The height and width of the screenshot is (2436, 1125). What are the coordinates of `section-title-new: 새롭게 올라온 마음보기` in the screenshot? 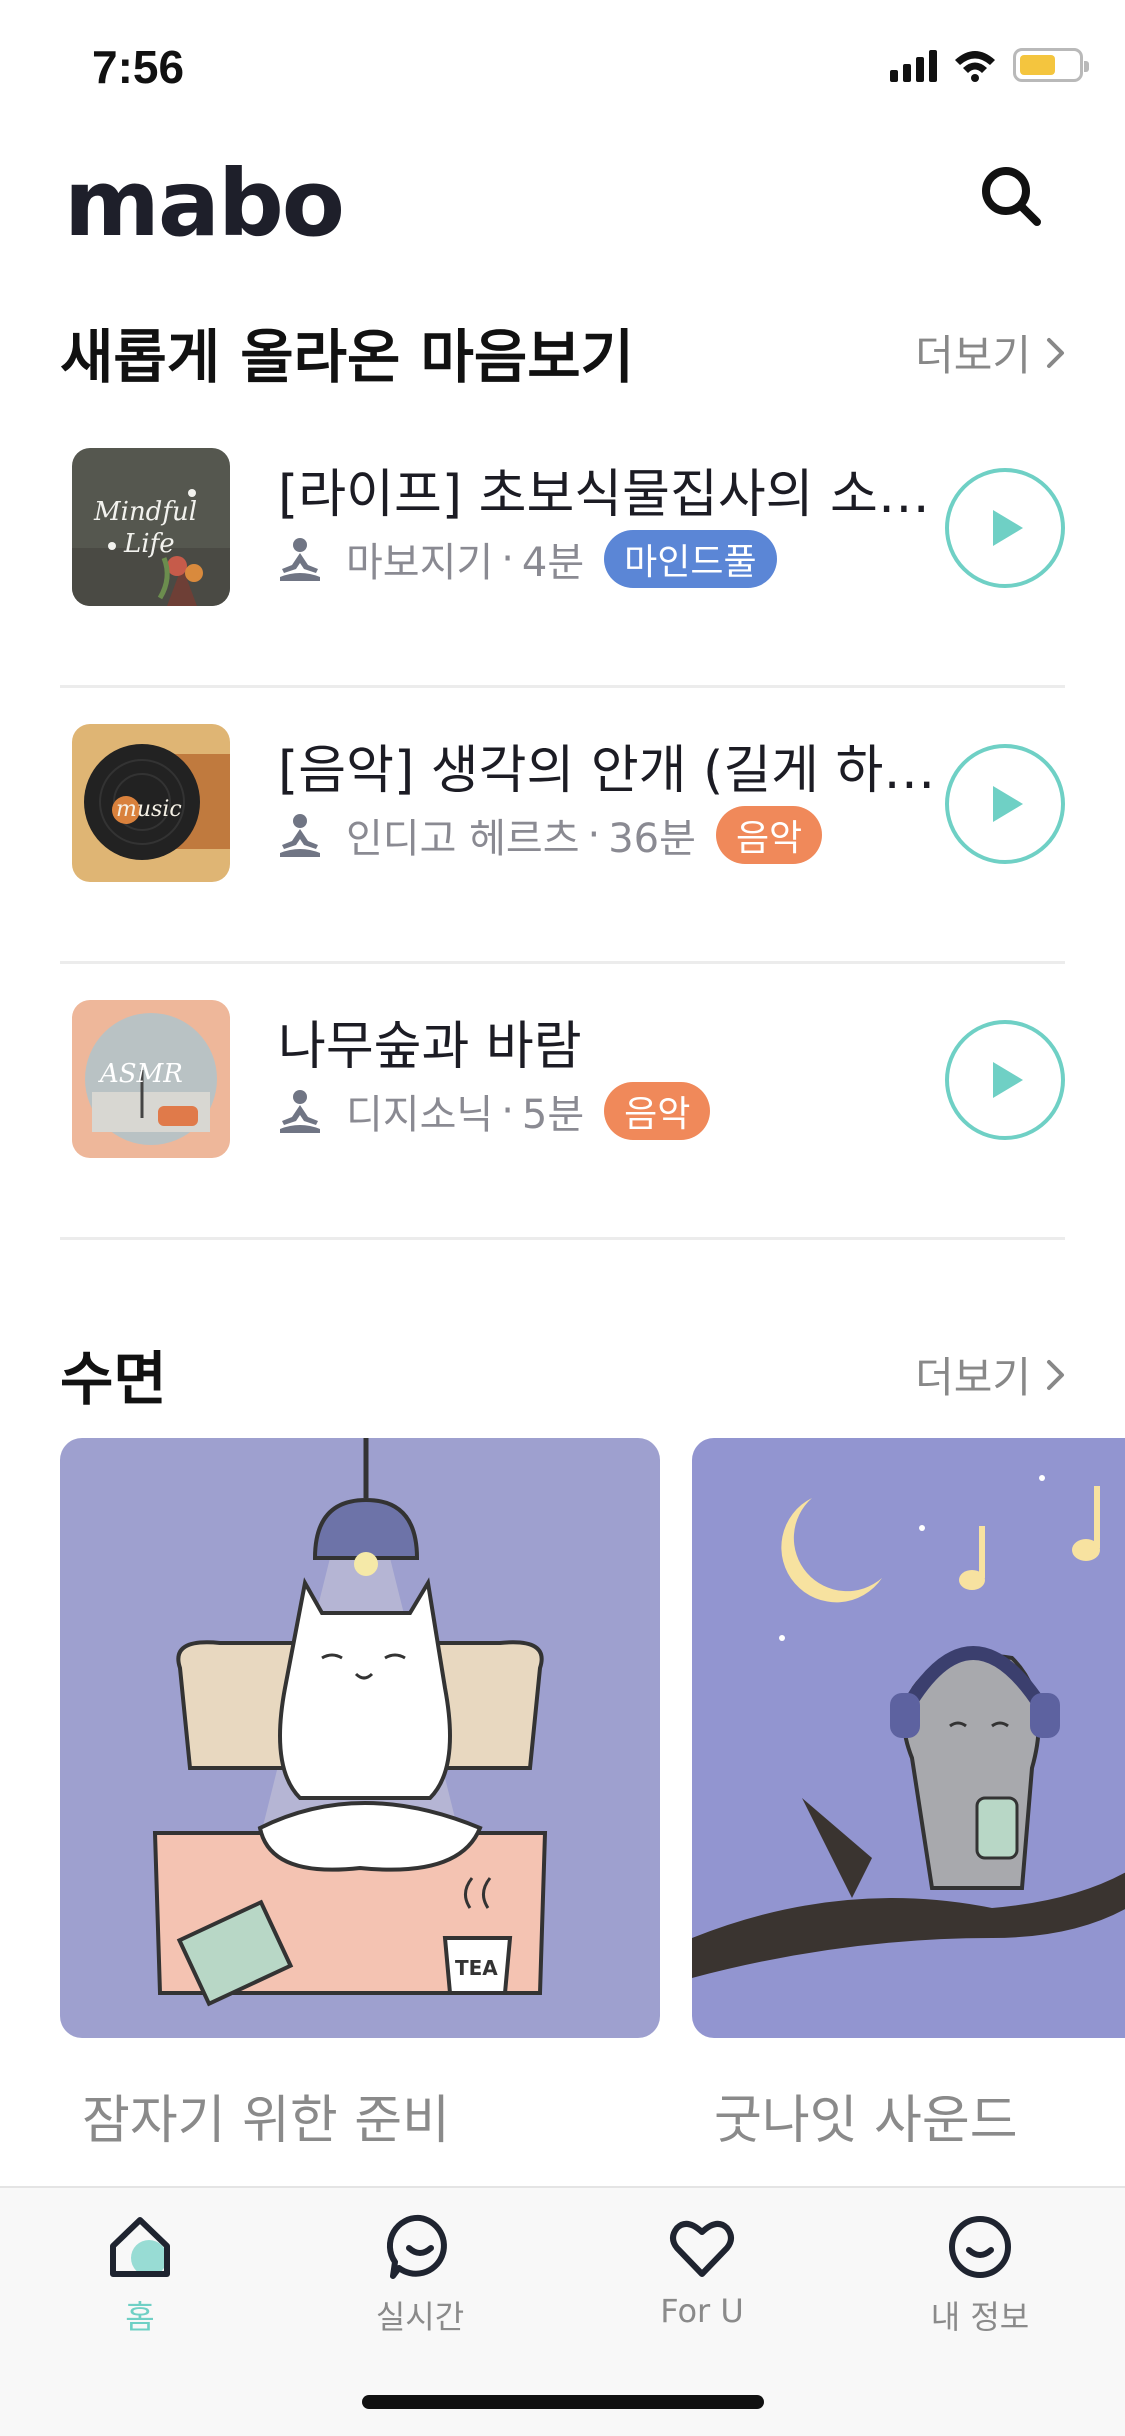 It's located at (347, 357).